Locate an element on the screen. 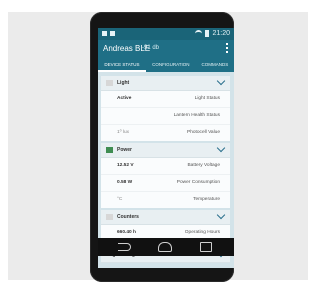 This screenshot has width=320, height=282. tab-commands: COMMANDS is located at coordinates (215, 65).